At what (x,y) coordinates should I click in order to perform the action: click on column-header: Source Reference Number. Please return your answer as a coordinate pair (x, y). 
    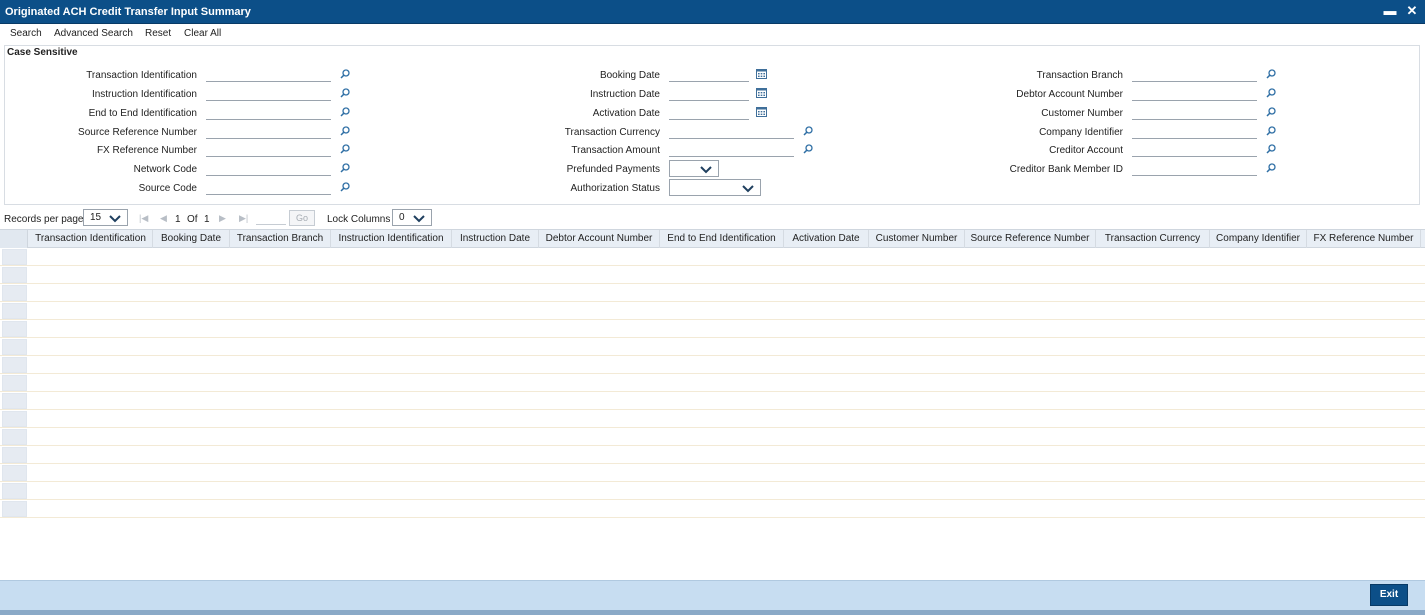
    Looking at the image, I should click on (1030, 239).